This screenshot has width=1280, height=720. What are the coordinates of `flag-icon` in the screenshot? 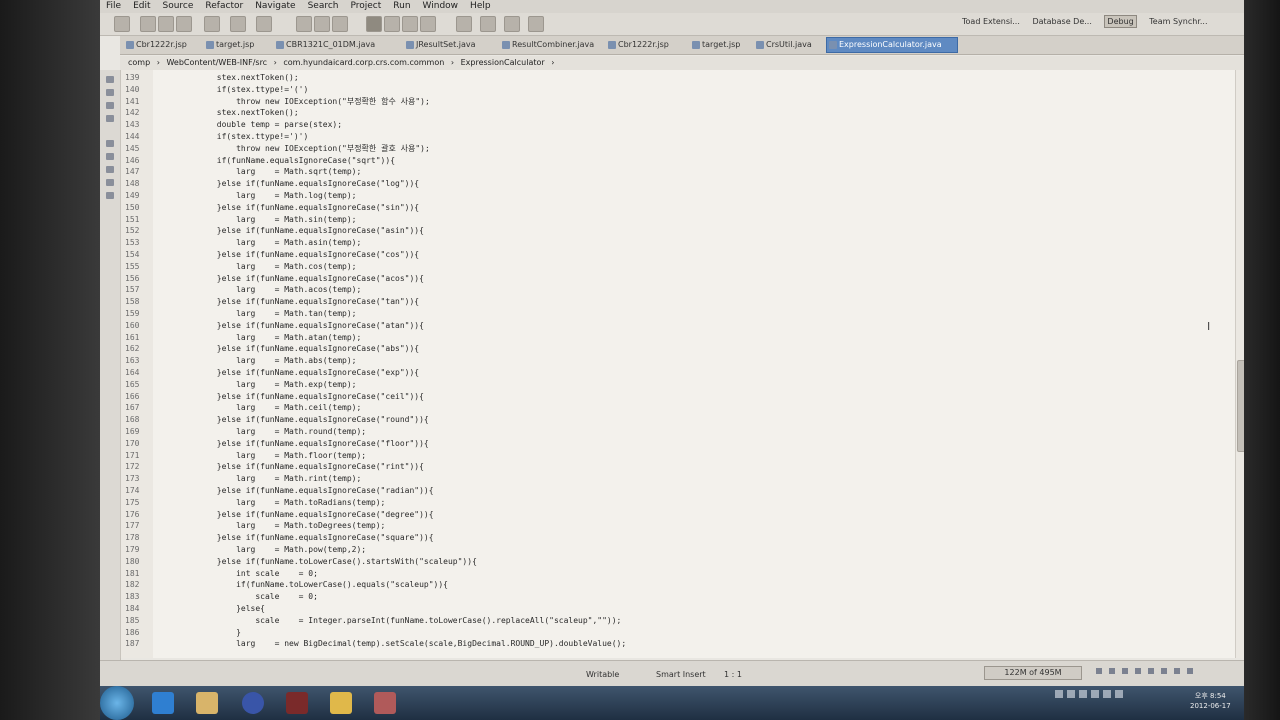 It's located at (1107, 694).